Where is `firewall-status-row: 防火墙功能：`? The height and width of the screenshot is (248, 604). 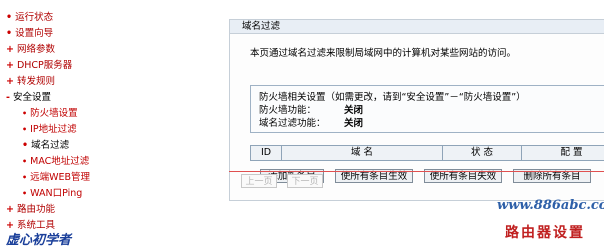 firewall-status-row: 防火墙功能： is located at coordinates (287, 109).